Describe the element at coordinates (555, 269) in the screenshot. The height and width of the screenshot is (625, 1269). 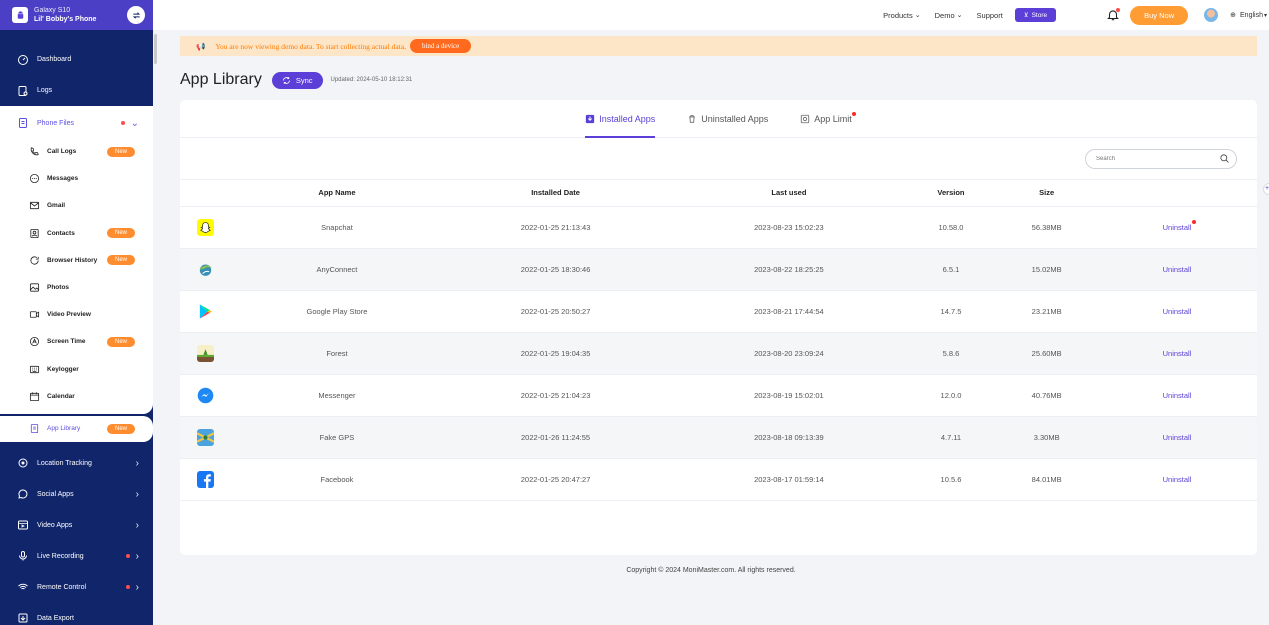
I see `installed-date: 2022-01-25 18:30:46` at that location.